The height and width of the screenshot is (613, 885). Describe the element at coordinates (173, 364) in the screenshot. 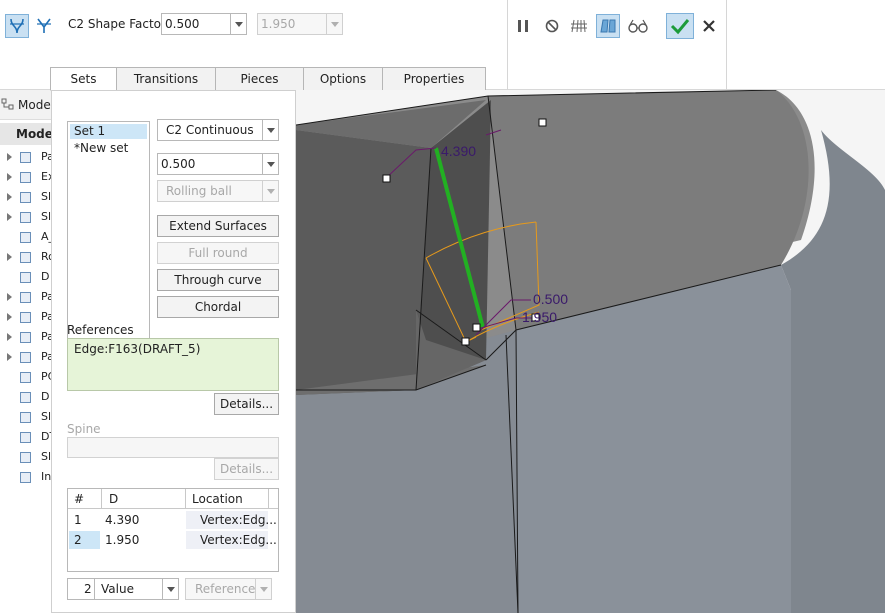

I see `references-collector: Edge:F163(DRAFT_5)` at that location.